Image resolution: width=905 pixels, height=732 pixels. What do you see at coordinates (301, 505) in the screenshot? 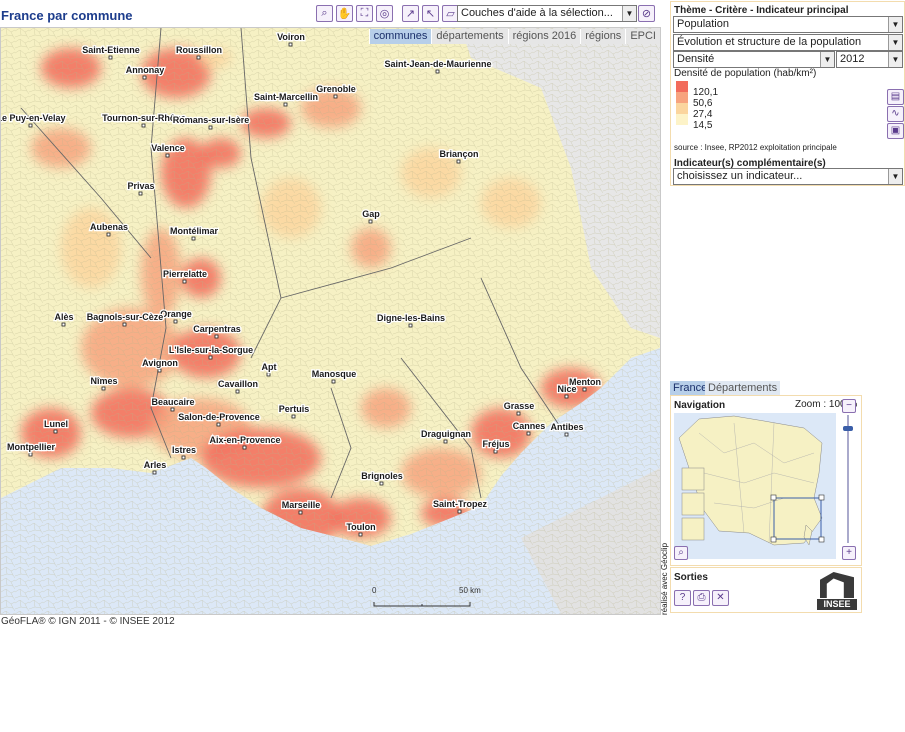
I see `city-label: Marseille` at bounding box center [301, 505].